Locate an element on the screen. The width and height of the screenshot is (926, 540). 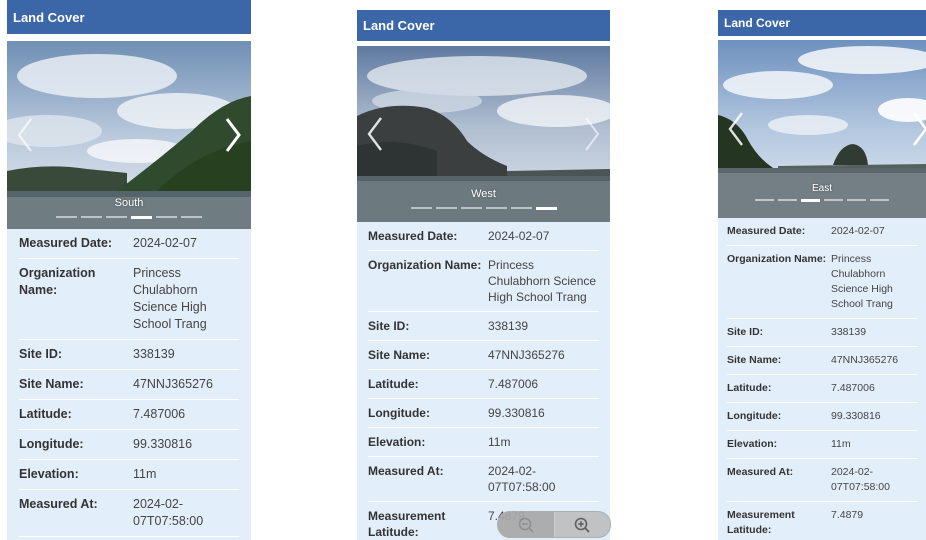
zoom-in-icon is located at coordinates (582, 525).